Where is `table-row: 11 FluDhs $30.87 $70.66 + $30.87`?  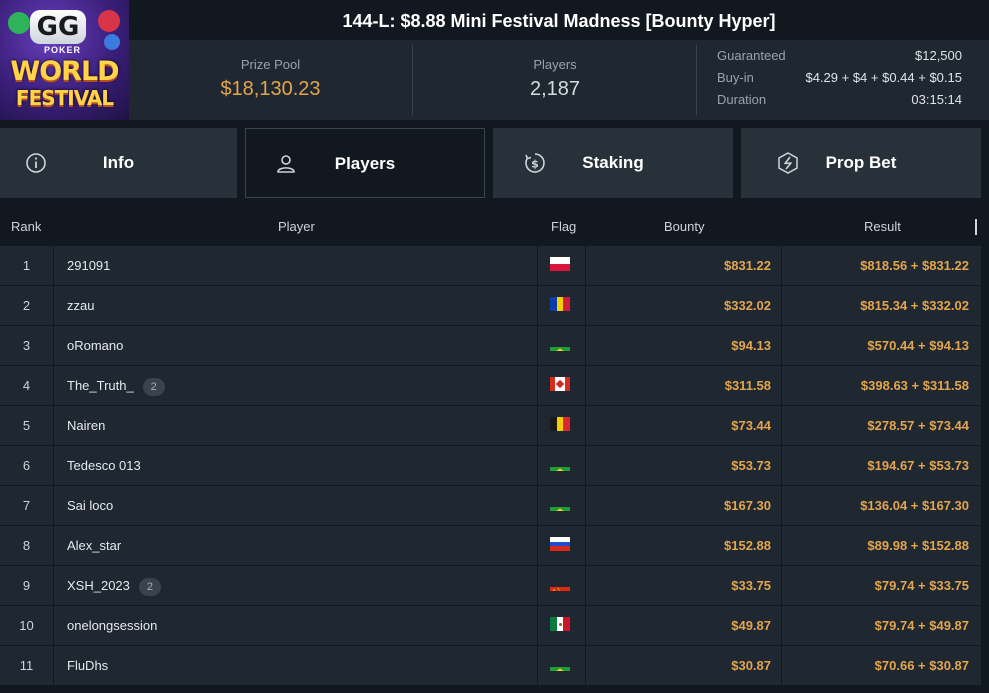
table-row: 11 FluDhs $30.87 $70.66 + $30.87 is located at coordinates (490, 666).